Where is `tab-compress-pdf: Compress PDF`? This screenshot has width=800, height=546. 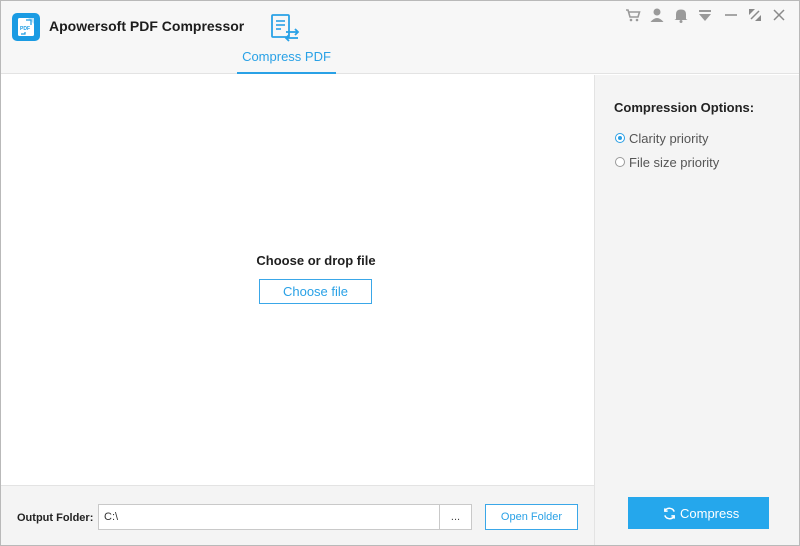 tab-compress-pdf: Compress PDF is located at coordinates (286, 37).